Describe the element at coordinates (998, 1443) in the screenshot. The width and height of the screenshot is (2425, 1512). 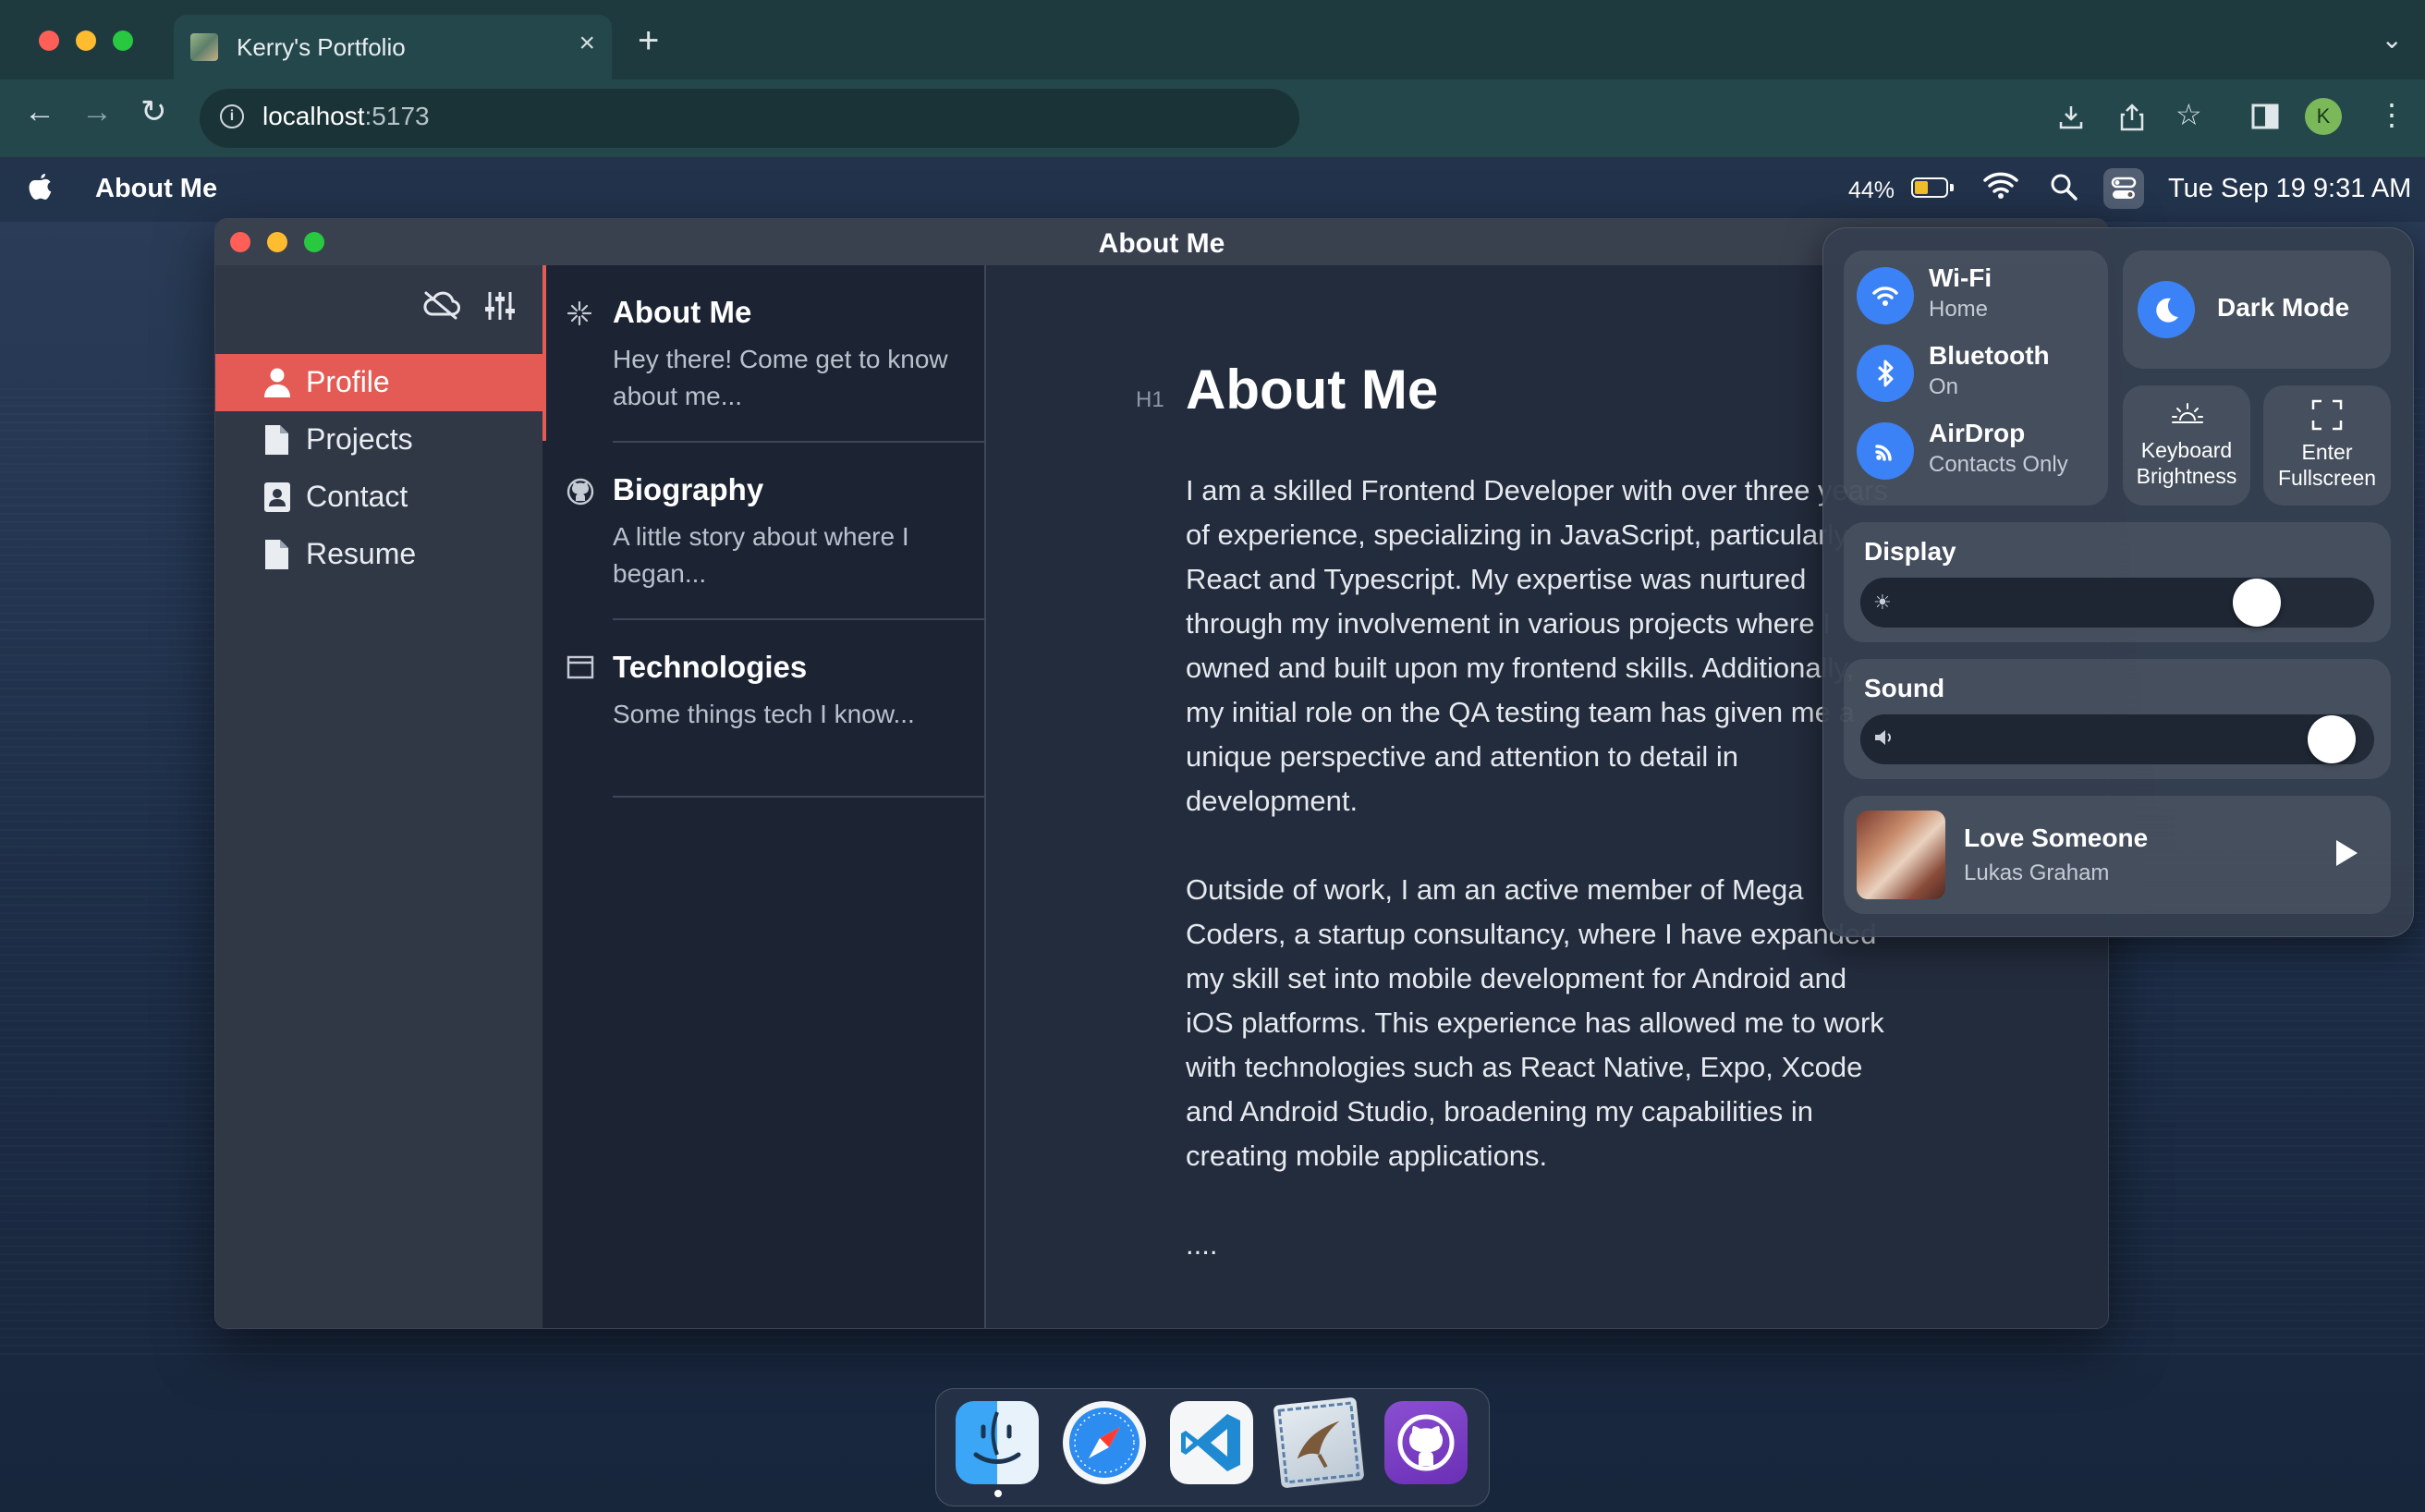
I see `finder-icon` at that location.